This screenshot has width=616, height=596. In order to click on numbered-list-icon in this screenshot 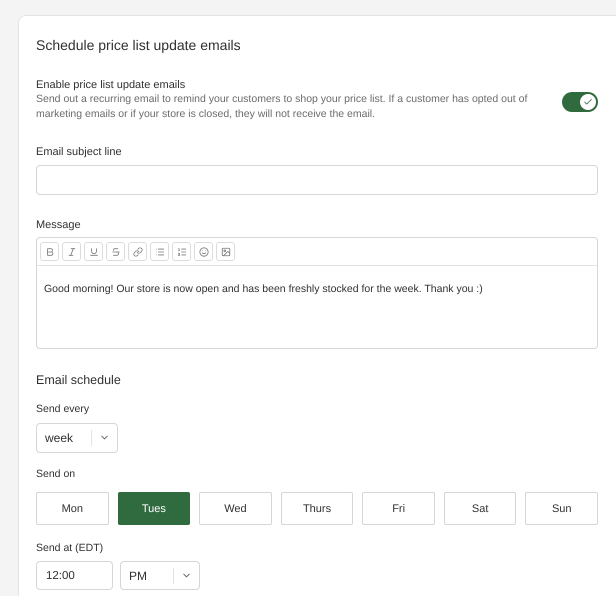, I will do `click(181, 251)`.